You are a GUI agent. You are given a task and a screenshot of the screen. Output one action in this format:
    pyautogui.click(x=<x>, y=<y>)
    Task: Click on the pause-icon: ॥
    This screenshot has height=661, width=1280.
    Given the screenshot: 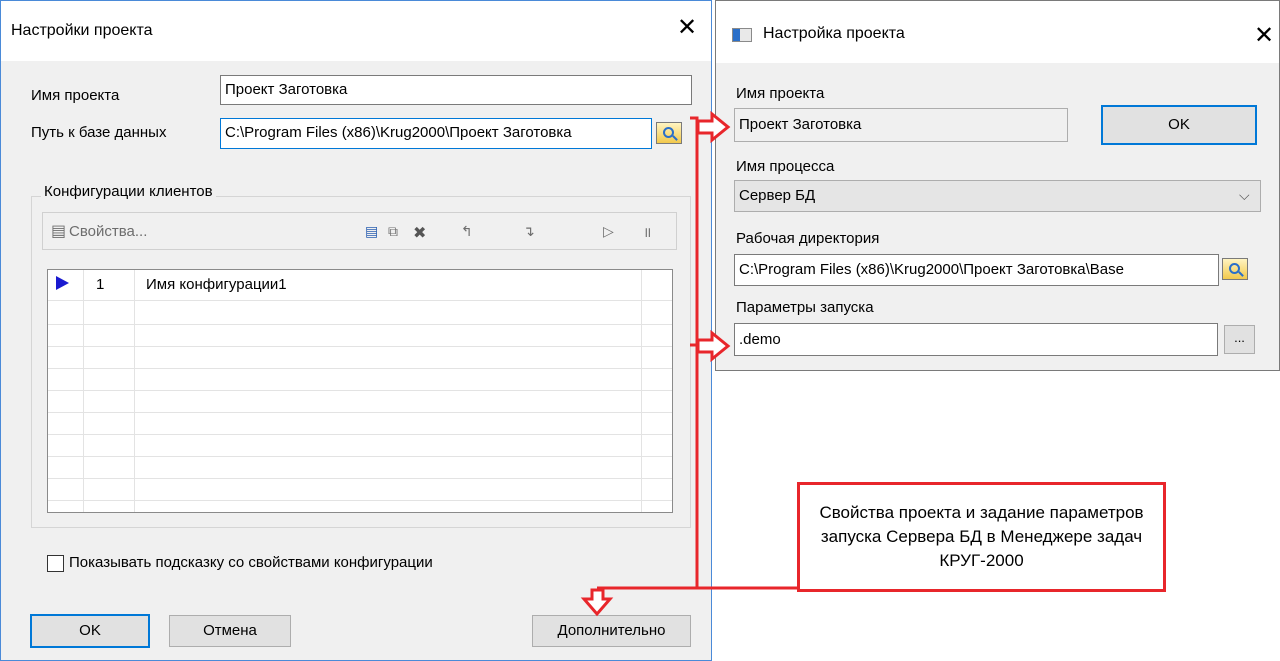 What is the action you would take?
    pyautogui.click(x=647, y=232)
    